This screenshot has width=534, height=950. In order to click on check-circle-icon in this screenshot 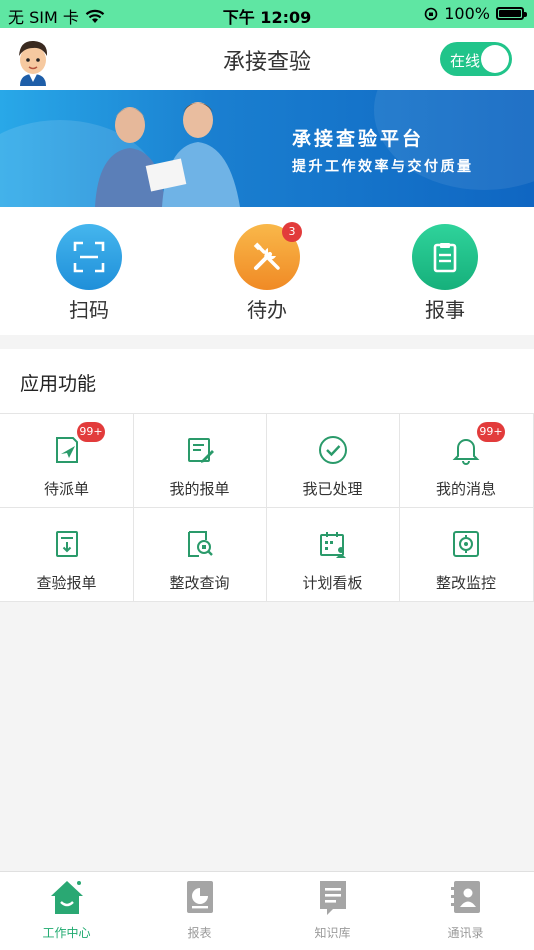, I will do `click(333, 450)`.